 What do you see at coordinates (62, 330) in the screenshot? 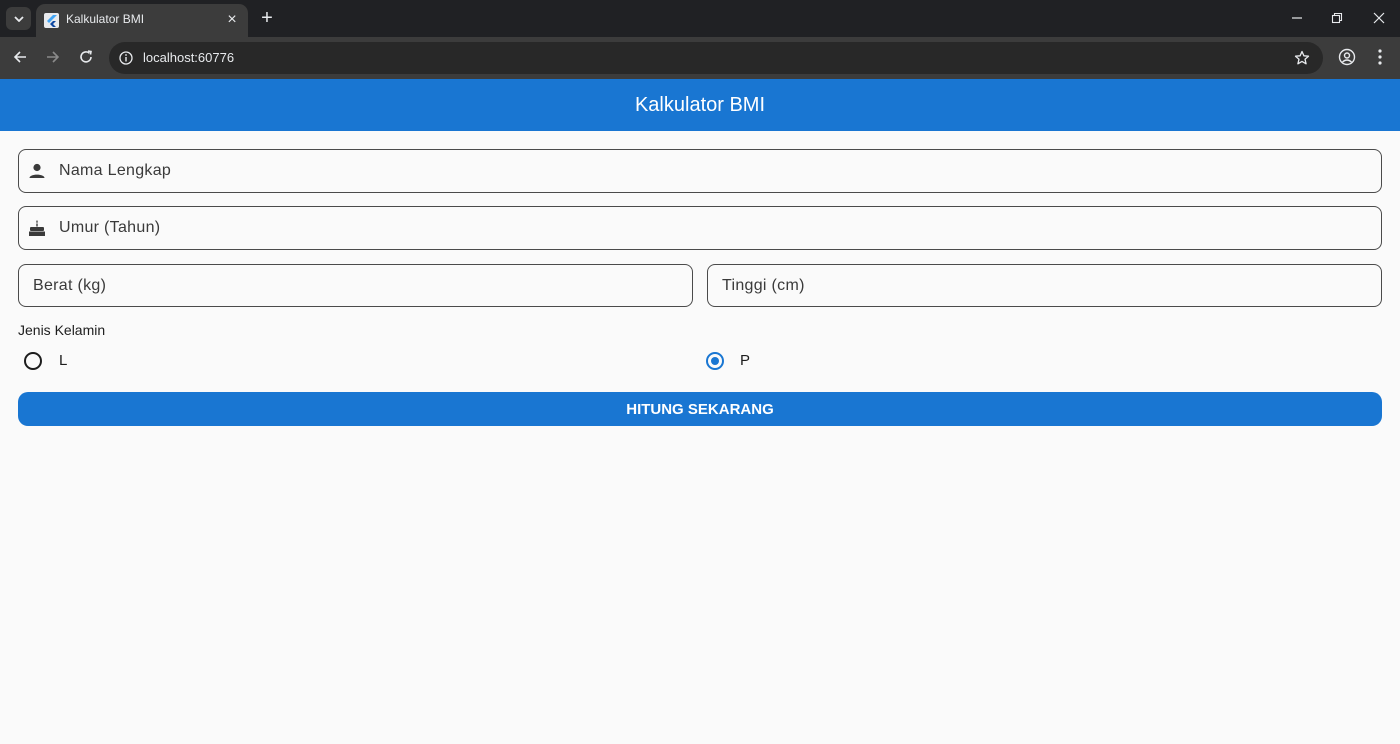
I see `gender-label: Jenis Kelamin` at bounding box center [62, 330].